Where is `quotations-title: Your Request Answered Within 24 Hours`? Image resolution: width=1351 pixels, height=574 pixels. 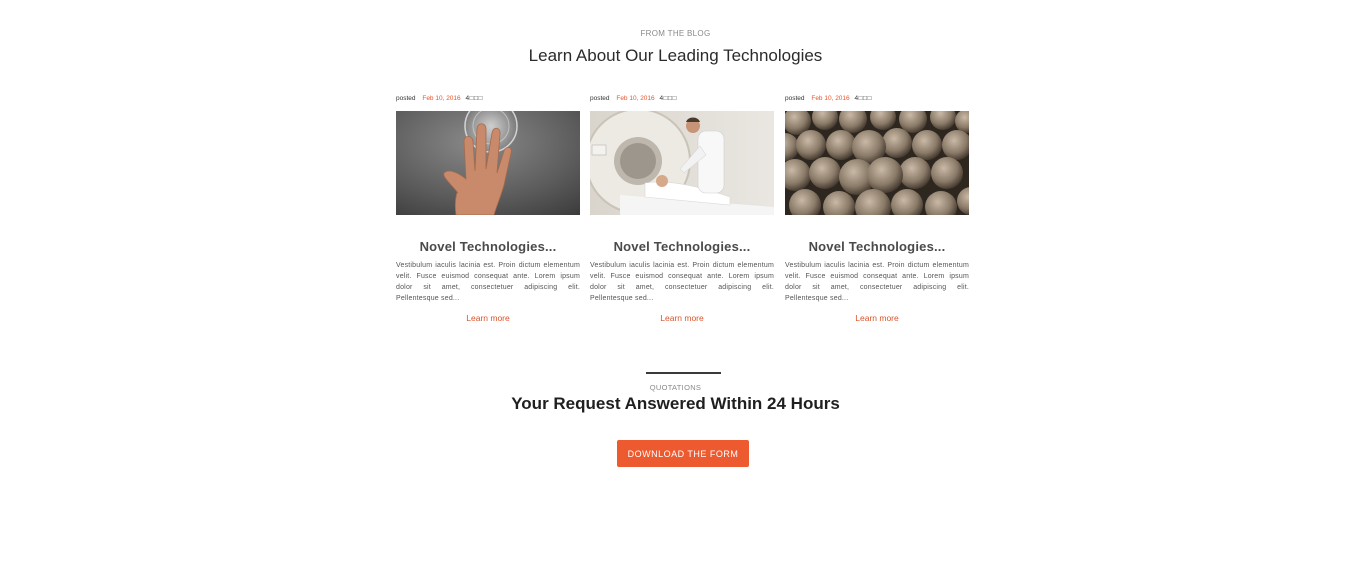
quotations-title: Your Request Answered Within 24 Hours is located at coordinates (675, 403).